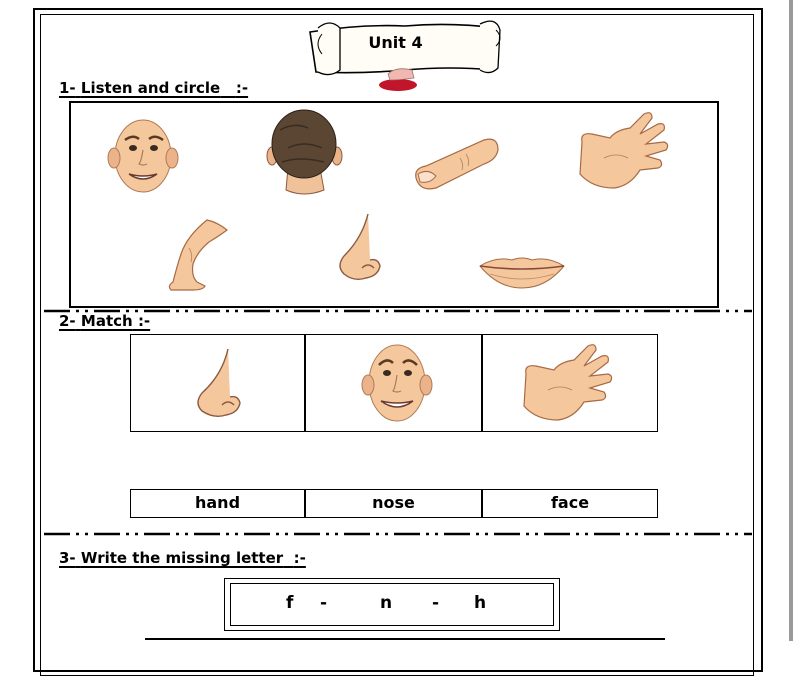  Describe the element at coordinates (299, 558) in the screenshot. I see `section-3-suffix: :-` at that location.